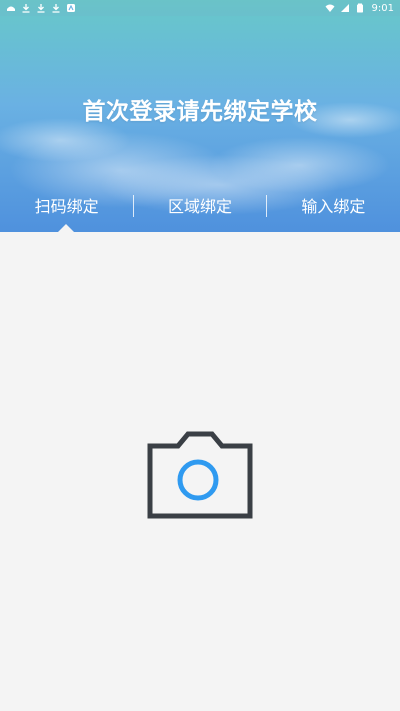 The height and width of the screenshot is (711, 400). What do you see at coordinates (66, 228) in the screenshot?
I see `tab-selected-indicator` at bounding box center [66, 228].